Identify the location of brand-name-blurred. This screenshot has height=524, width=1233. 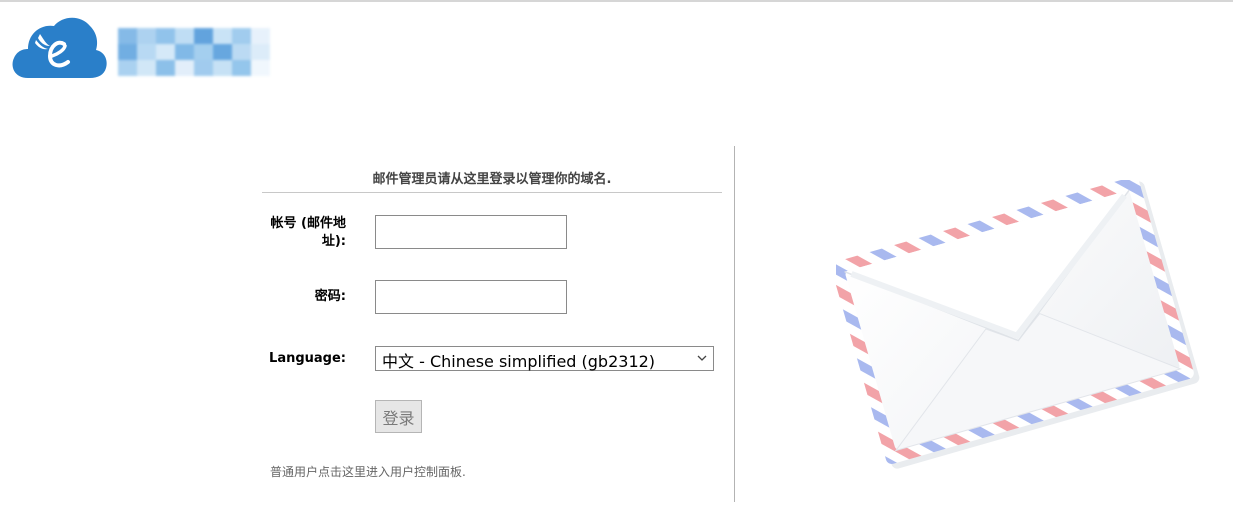
(194, 52).